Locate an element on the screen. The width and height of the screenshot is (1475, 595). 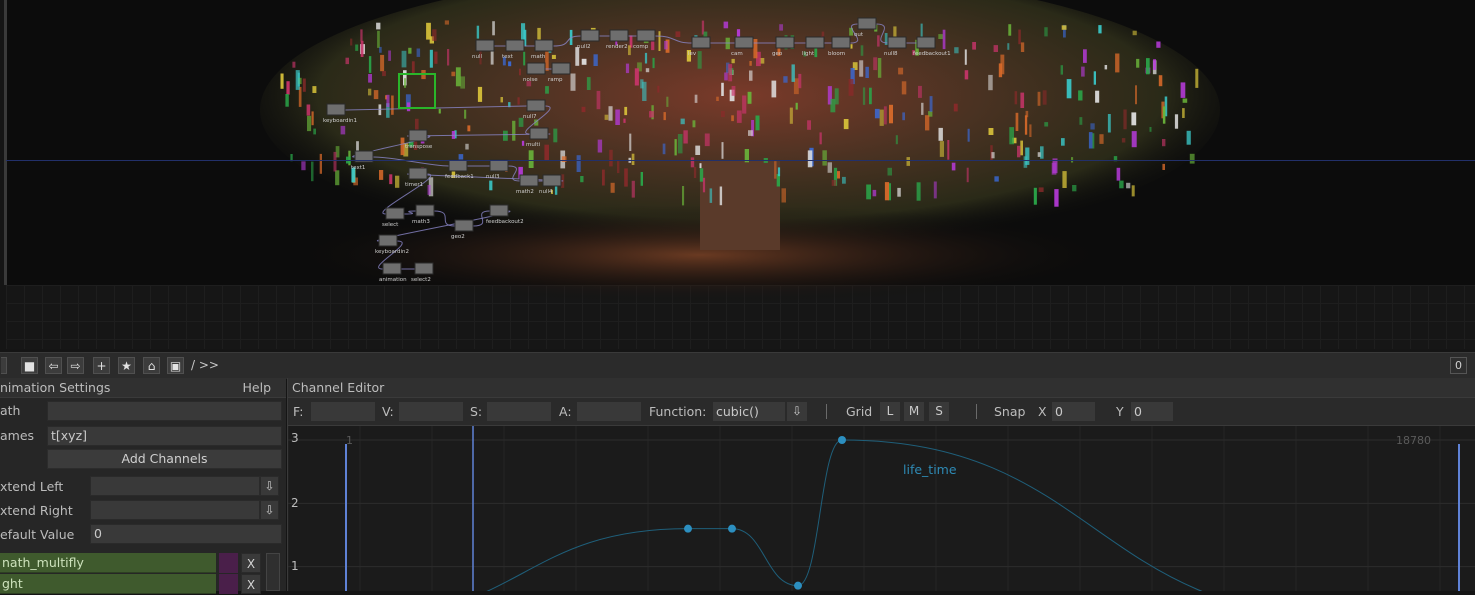
stop-icon: ■ is located at coordinates (29, 365).